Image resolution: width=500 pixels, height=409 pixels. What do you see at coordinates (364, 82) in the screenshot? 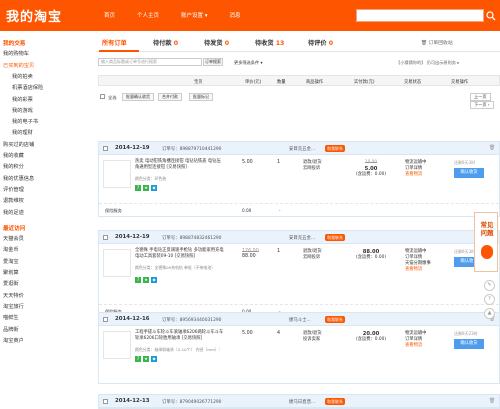
I see `col-paid: 实付款(元)` at bounding box center [364, 82].